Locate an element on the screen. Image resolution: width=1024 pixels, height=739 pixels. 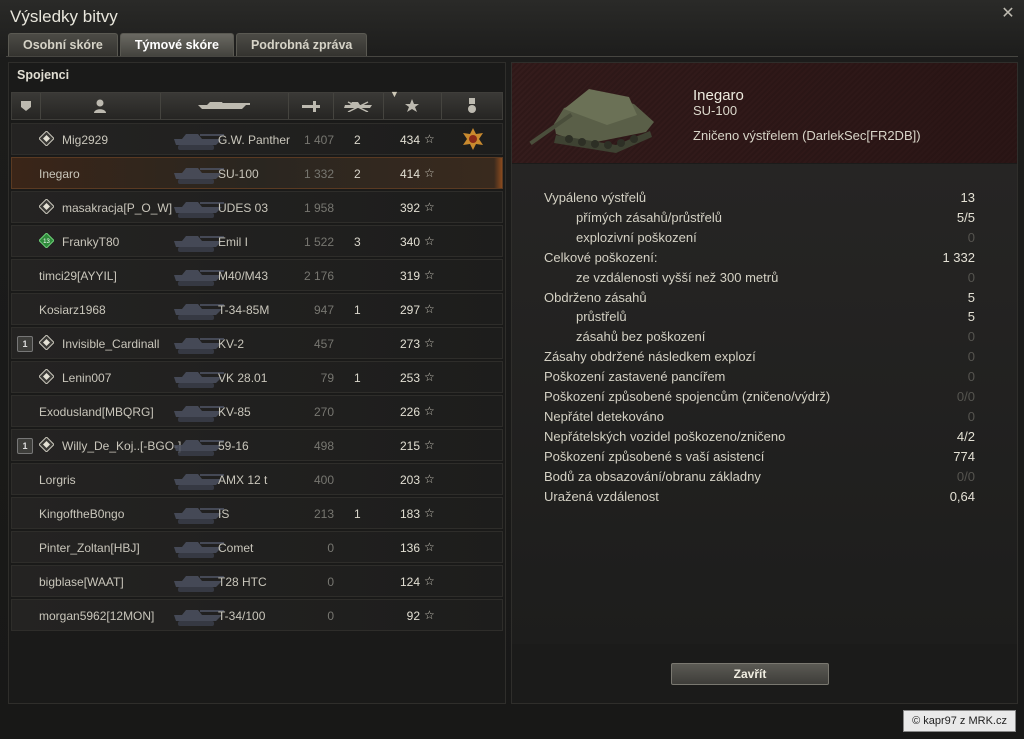
player-name: Pinter_Zoltan[HBJ] is located at coordinates (89, 548).